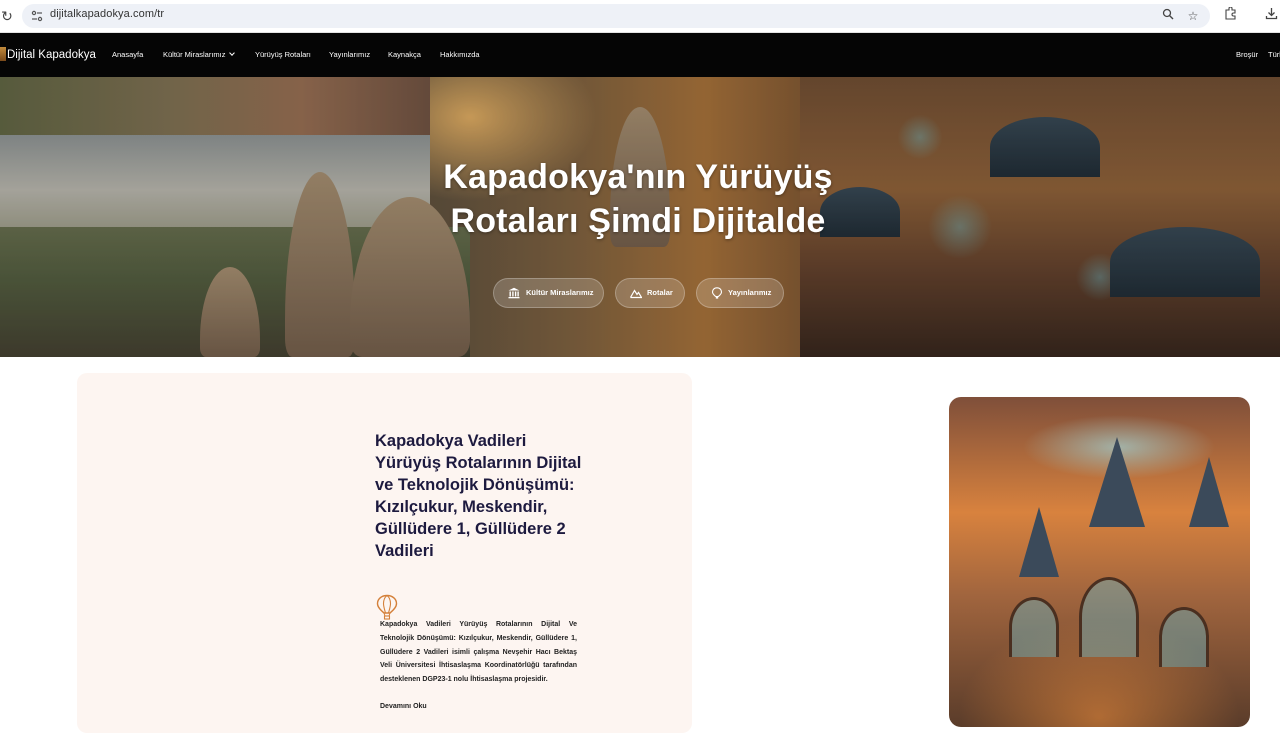 This screenshot has width=1280, height=733. Describe the element at coordinates (404, 54) in the screenshot. I see `nav-references: Kaynakça` at that location.